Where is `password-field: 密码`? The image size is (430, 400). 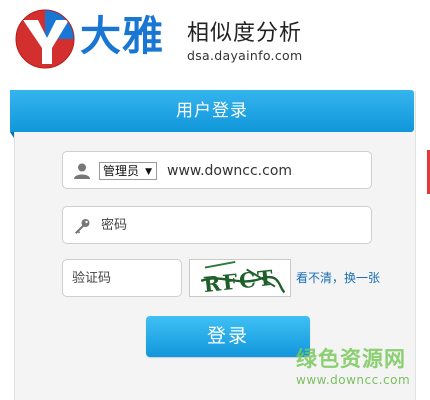
password-field: 密码 is located at coordinates (217, 225).